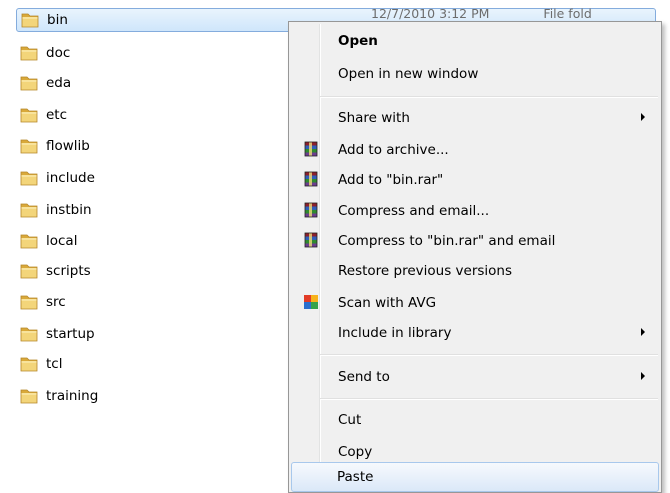 The image size is (670, 493). Describe the element at coordinates (475, 180) in the screenshot. I see `menu-item-add-to-rar: Add to "bin.rar"` at that location.